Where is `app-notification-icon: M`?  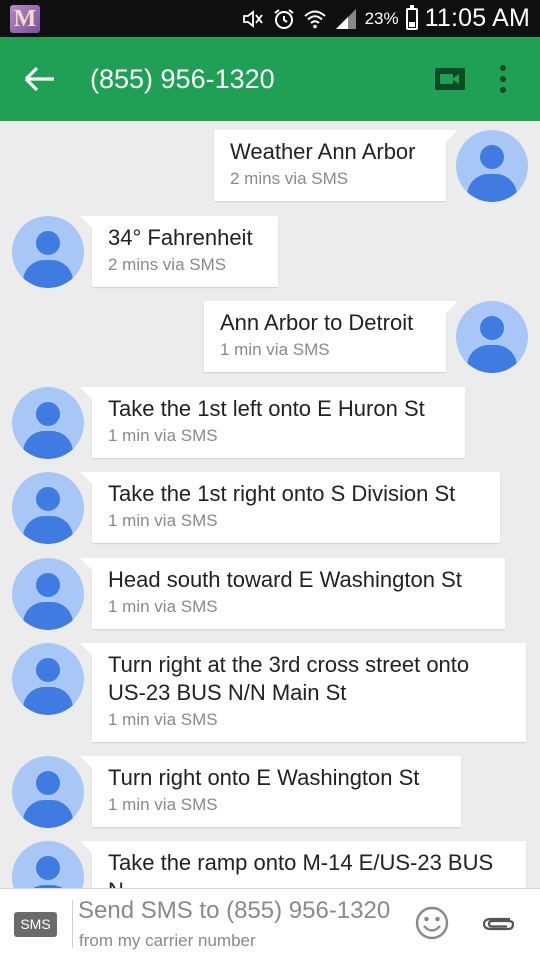 app-notification-icon: M is located at coordinates (25, 19).